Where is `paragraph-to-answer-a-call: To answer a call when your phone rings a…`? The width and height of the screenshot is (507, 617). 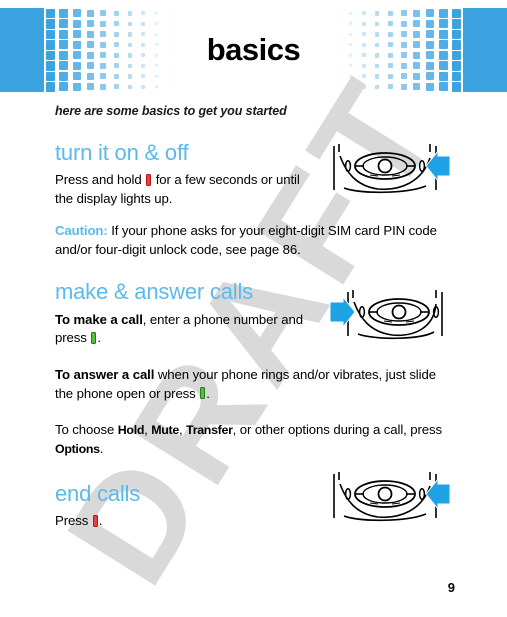
paragraph-to-answer-a-call: To answer a call when your phone rings a… is located at coordinates (255, 384).